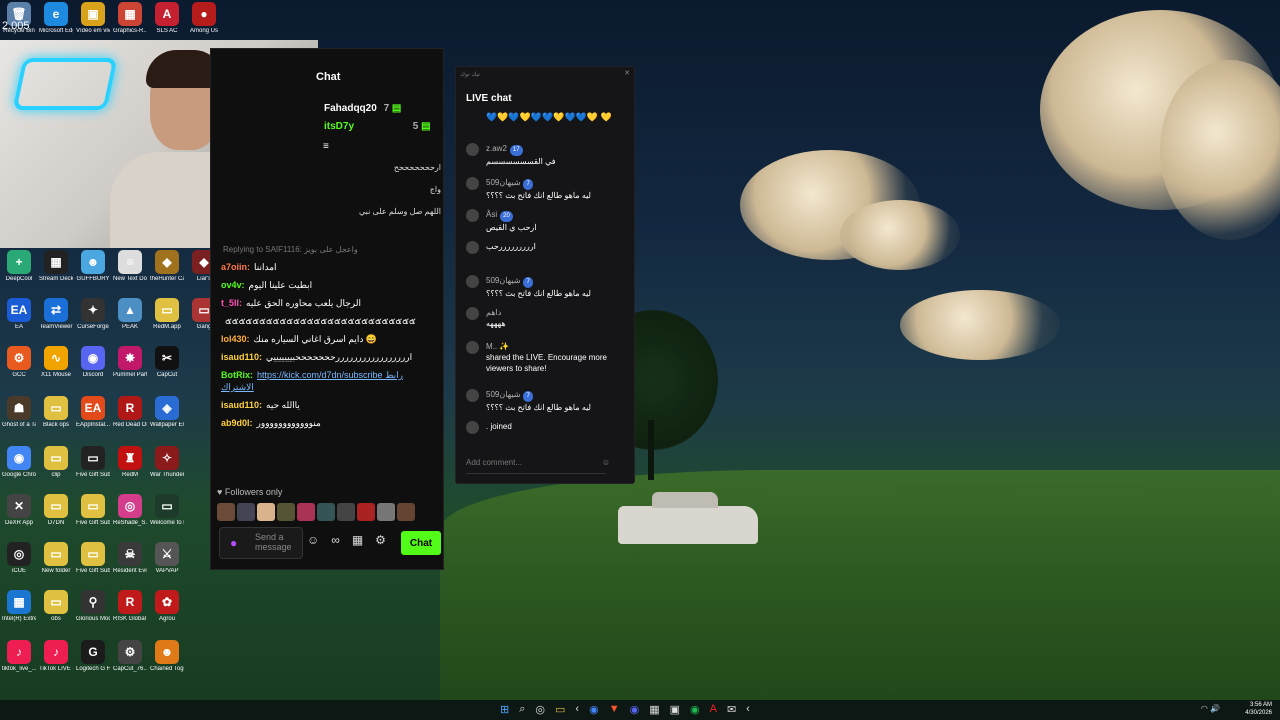 This screenshot has width=1280, height=720. Describe the element at coordinates (93, 266) in the screenshot. I see `desktop-icon: ☻ GUFFBURY` at that location.